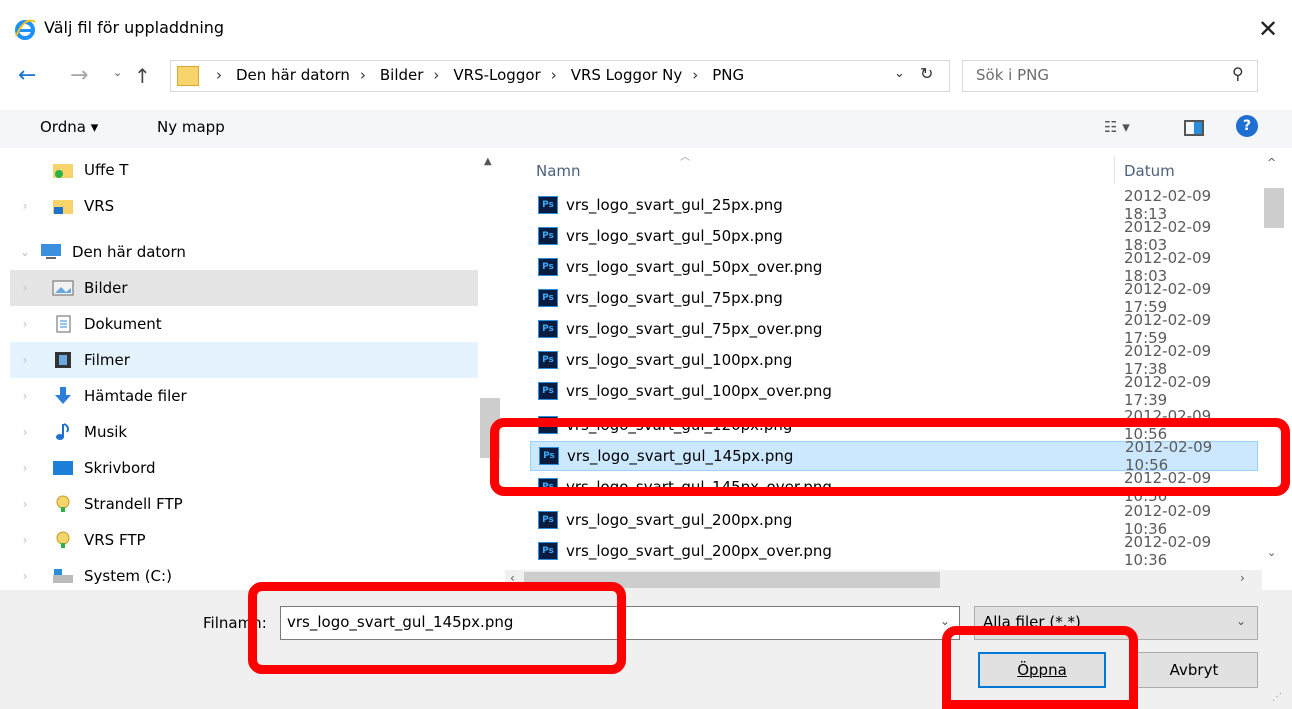  What do you see at coordinates (99, 206) in the screenshot?
I see `nav-item-label: VRS` at bounding box center [99, 206].